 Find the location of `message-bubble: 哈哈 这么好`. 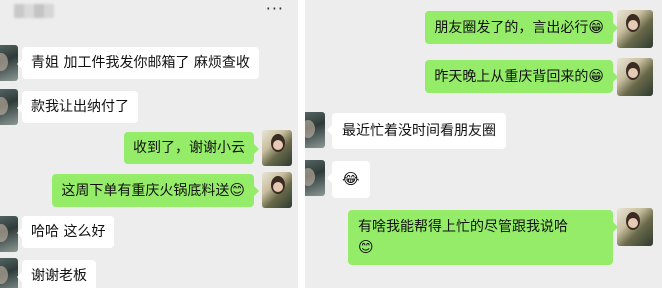

message-bubble: 哈哈 这么好 is located at coordinates (65, 232).